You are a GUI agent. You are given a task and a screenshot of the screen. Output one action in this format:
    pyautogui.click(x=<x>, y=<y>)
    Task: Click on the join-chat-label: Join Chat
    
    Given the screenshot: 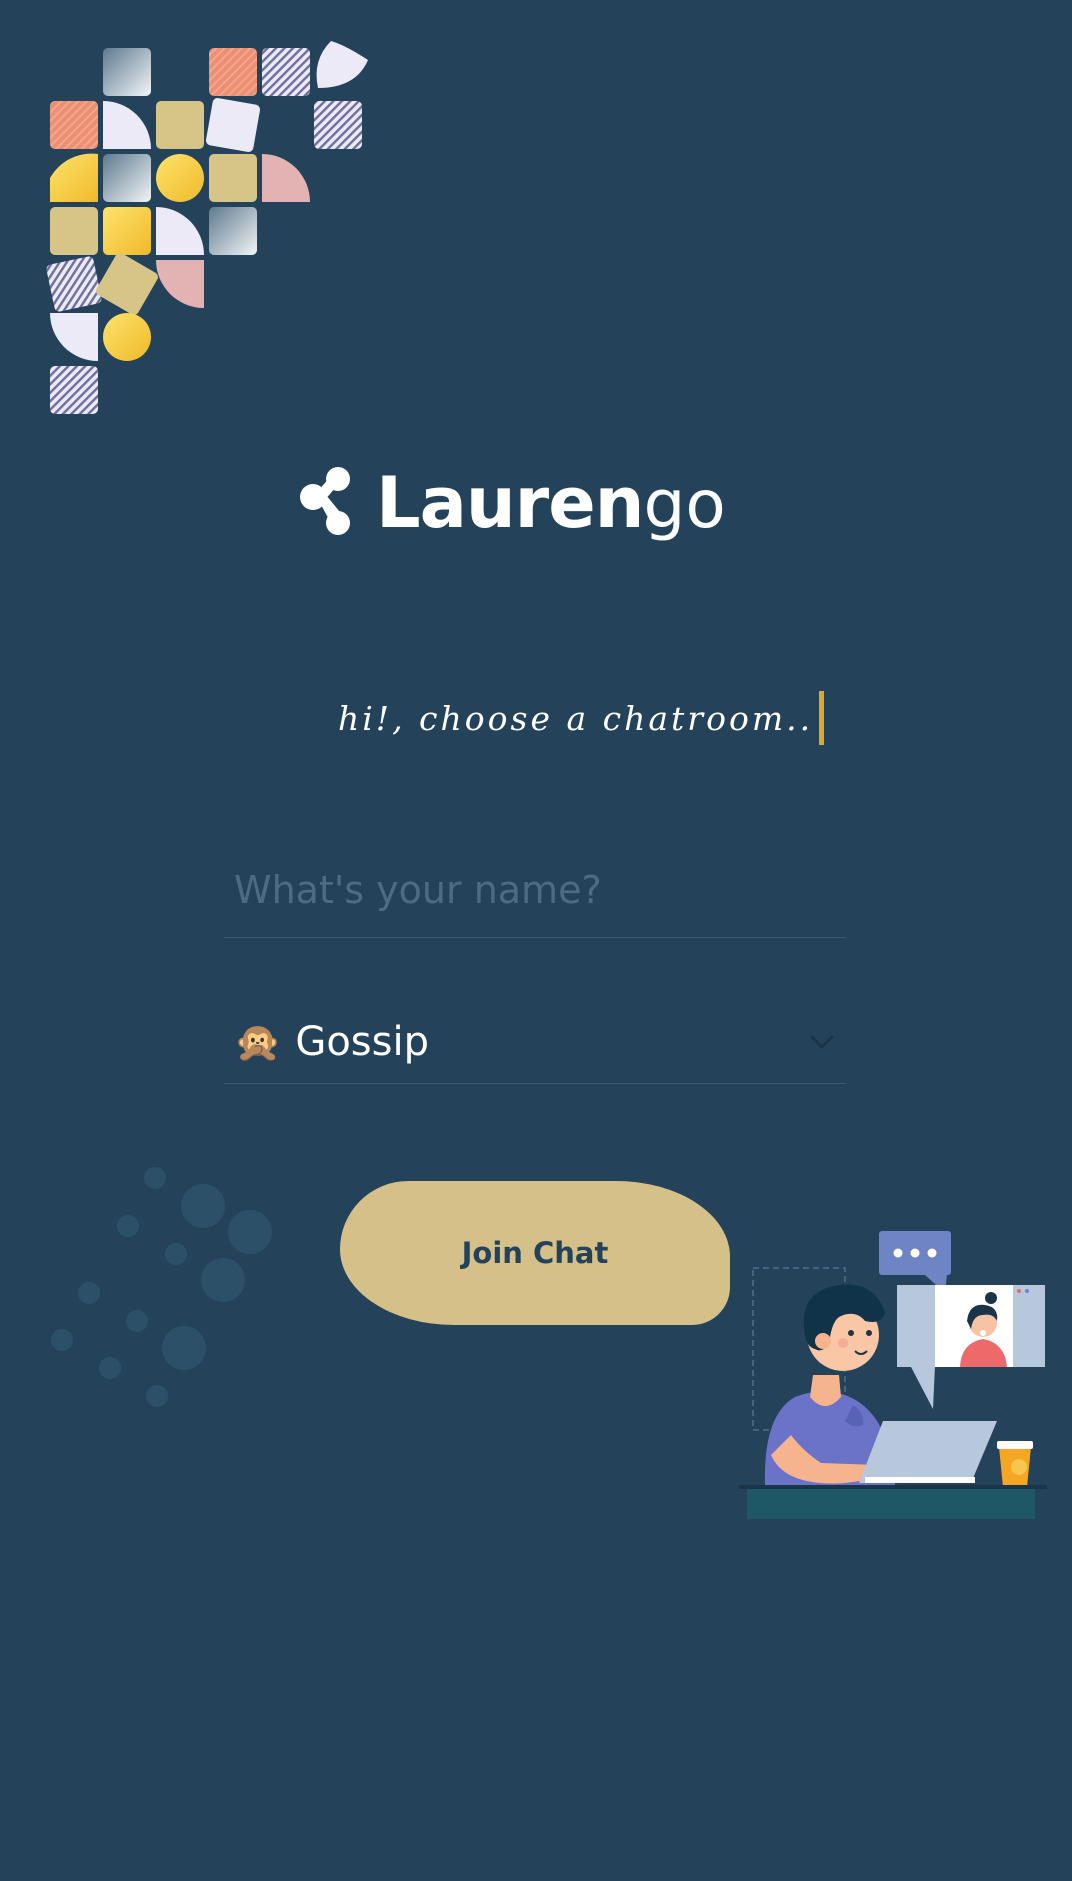 What is the action you would take?
    pyautogui.click(x=535, y=1253)
    